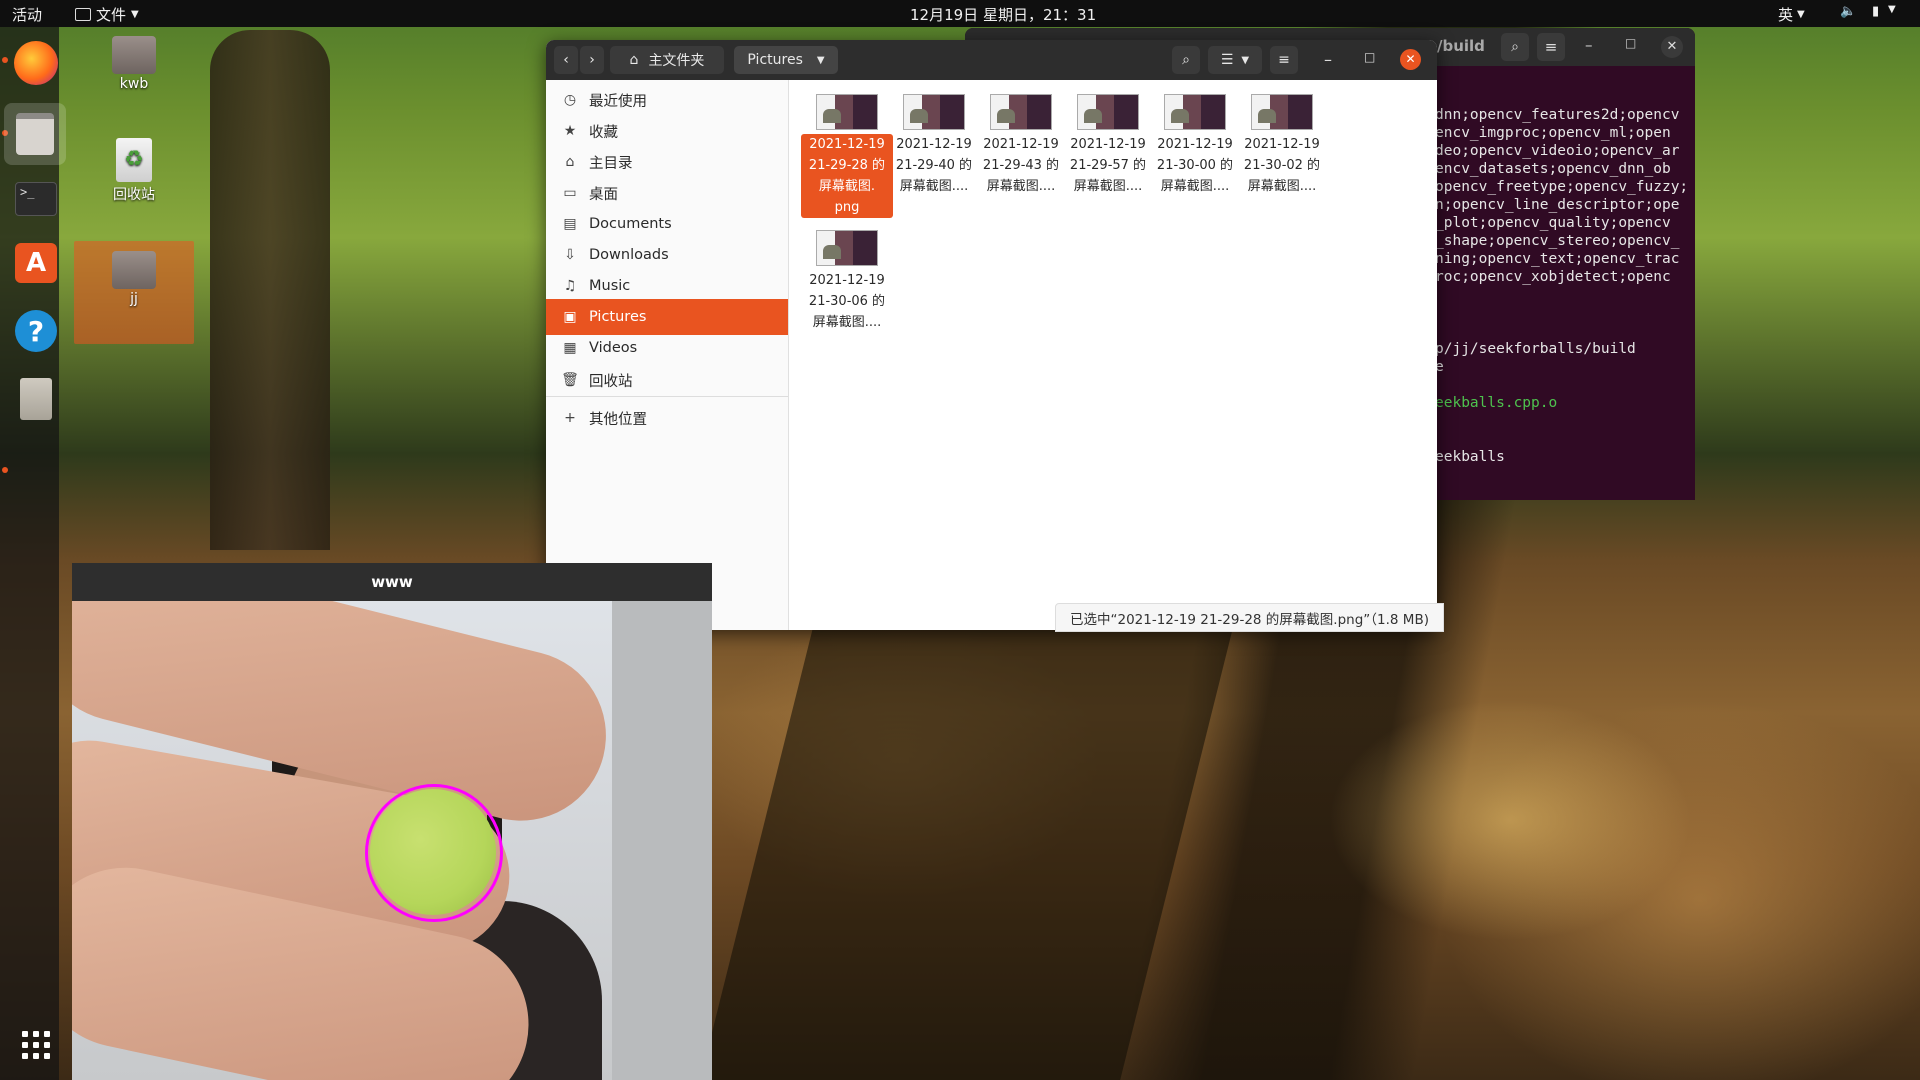 The image size is (1920, 1080). Describe the element at coordinates (1461, 46) in the screenshot. I see `terminal-title: /build` at that location.